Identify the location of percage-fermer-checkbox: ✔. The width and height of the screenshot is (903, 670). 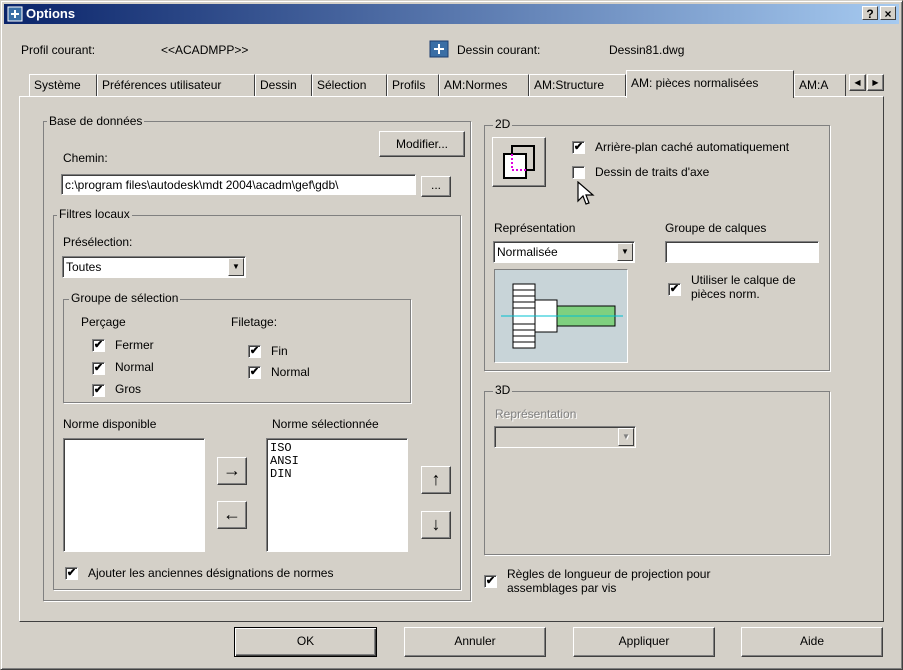
(98, 345).